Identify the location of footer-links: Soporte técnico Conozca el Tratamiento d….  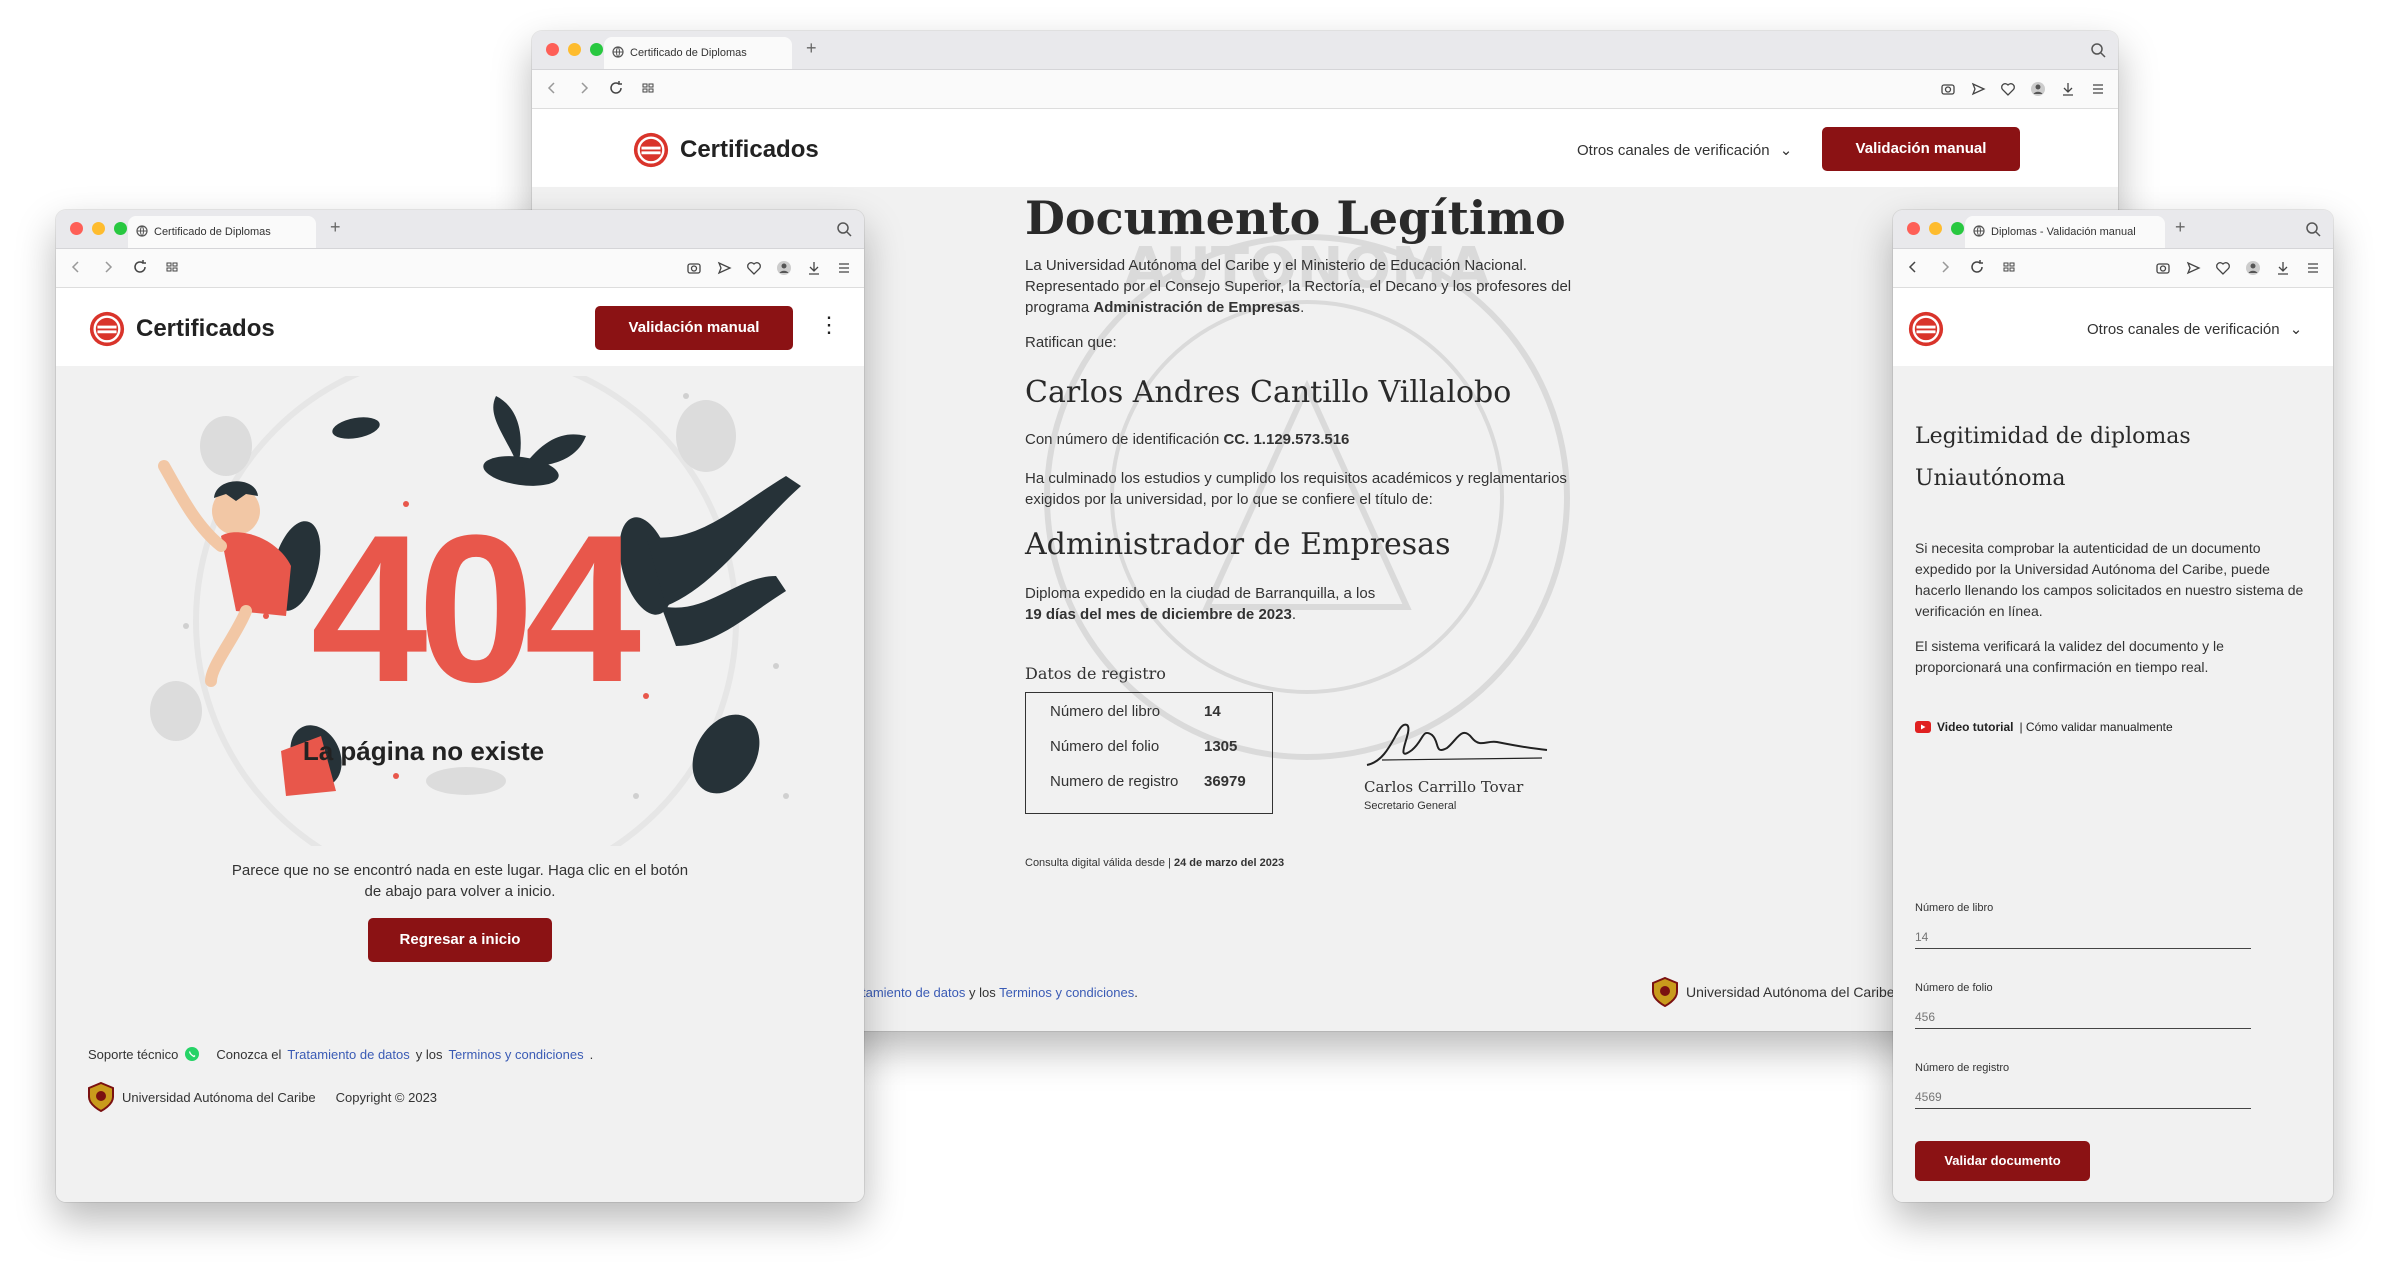
(341, 1054).